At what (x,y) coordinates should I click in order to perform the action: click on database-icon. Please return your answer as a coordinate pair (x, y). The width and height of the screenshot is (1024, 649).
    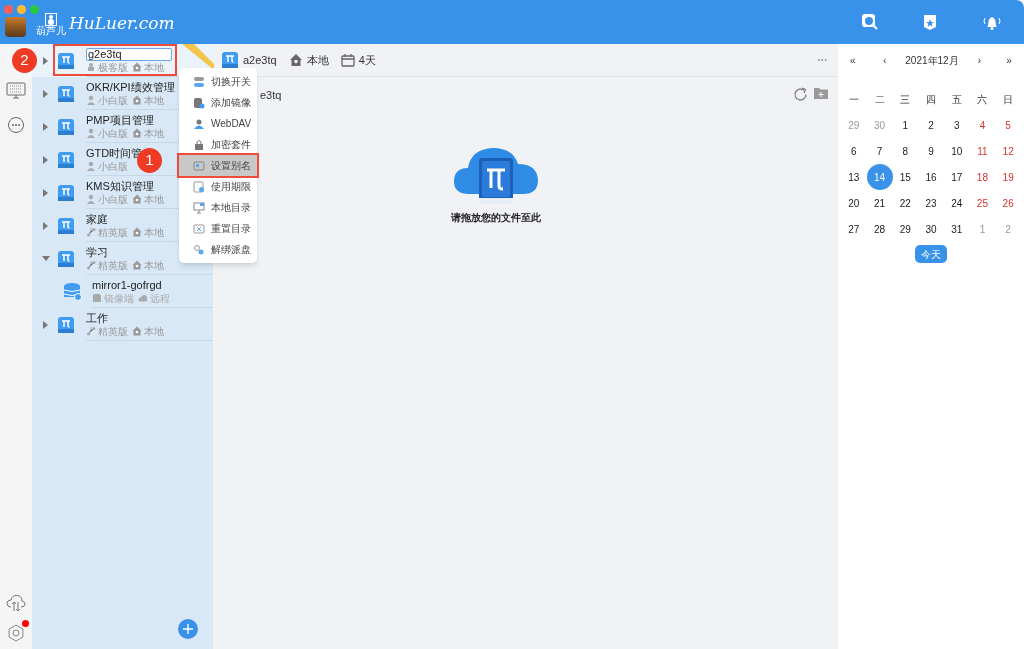
    Looking at the image, I should click on (97, 298).